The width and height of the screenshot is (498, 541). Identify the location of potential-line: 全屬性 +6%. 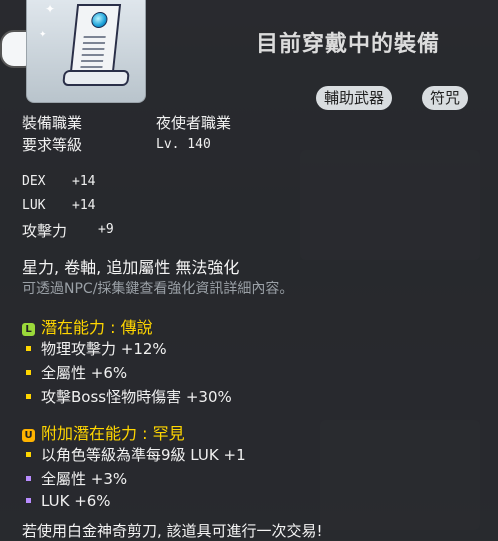
(74, 372).